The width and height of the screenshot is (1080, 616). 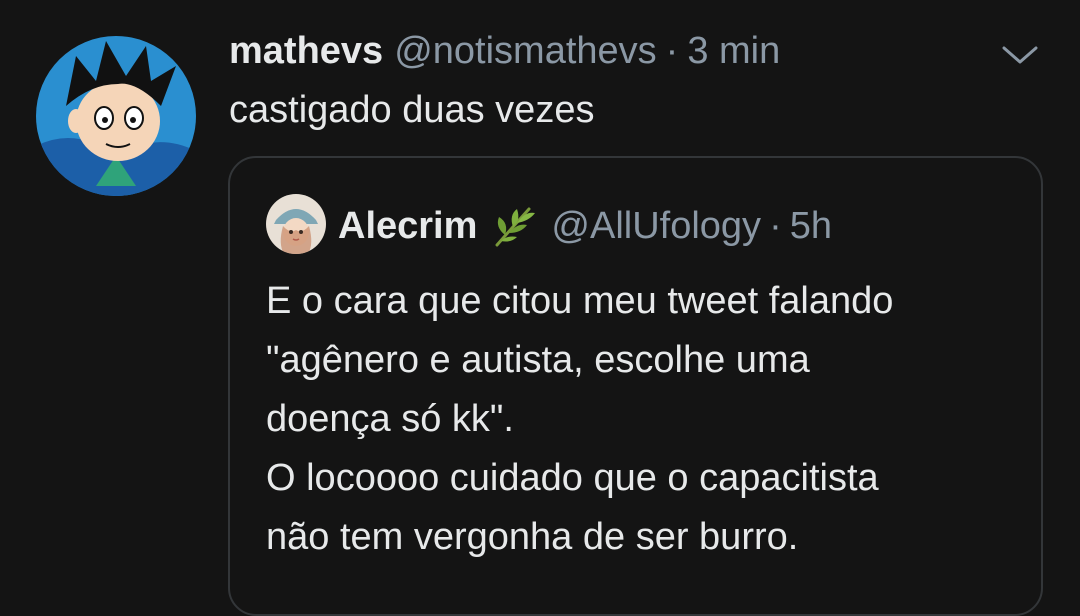 I want to click on tweet-timestamp: 3 min, so click(x=733, y=51).